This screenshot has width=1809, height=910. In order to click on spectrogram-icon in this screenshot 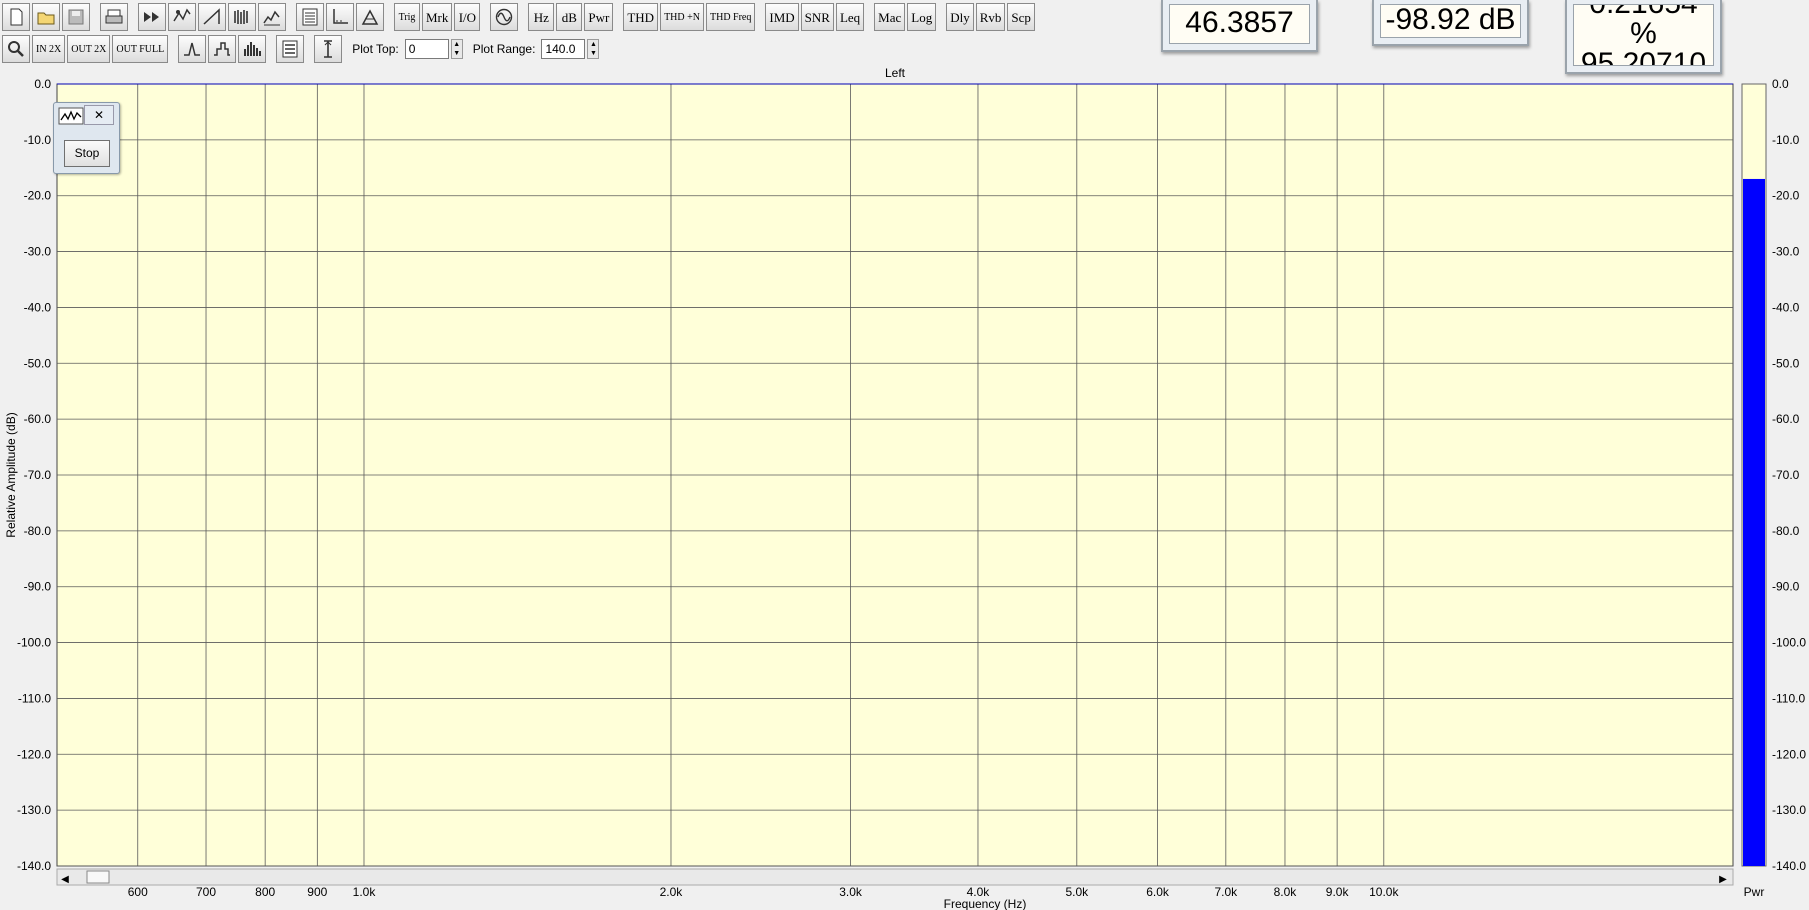, I will do `click(272, 17)`.